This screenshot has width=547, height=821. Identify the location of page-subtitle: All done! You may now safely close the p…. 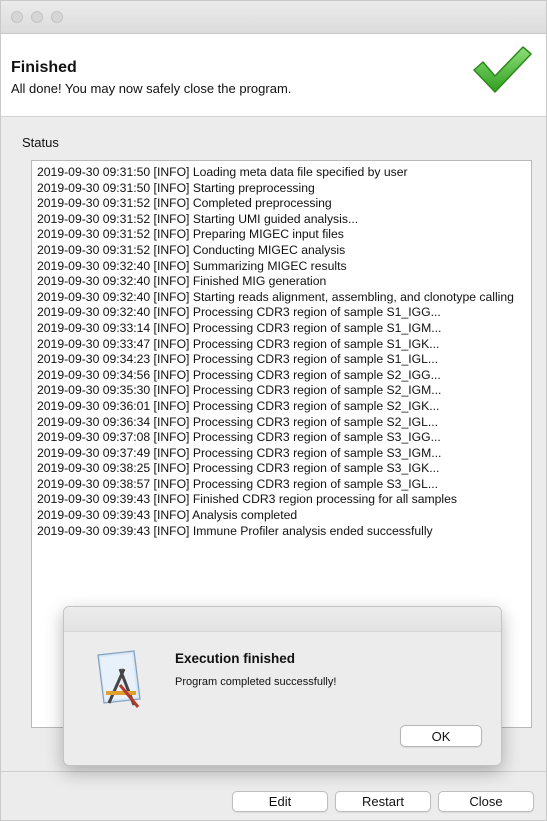
(151, 88).